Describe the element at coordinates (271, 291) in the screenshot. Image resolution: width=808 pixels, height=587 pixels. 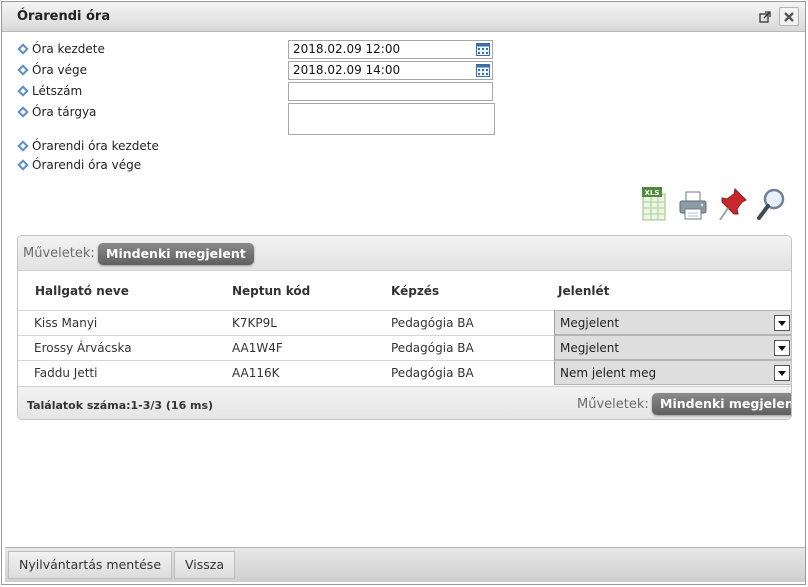
I see `column-header-neptun: Neptun kód` at that location.